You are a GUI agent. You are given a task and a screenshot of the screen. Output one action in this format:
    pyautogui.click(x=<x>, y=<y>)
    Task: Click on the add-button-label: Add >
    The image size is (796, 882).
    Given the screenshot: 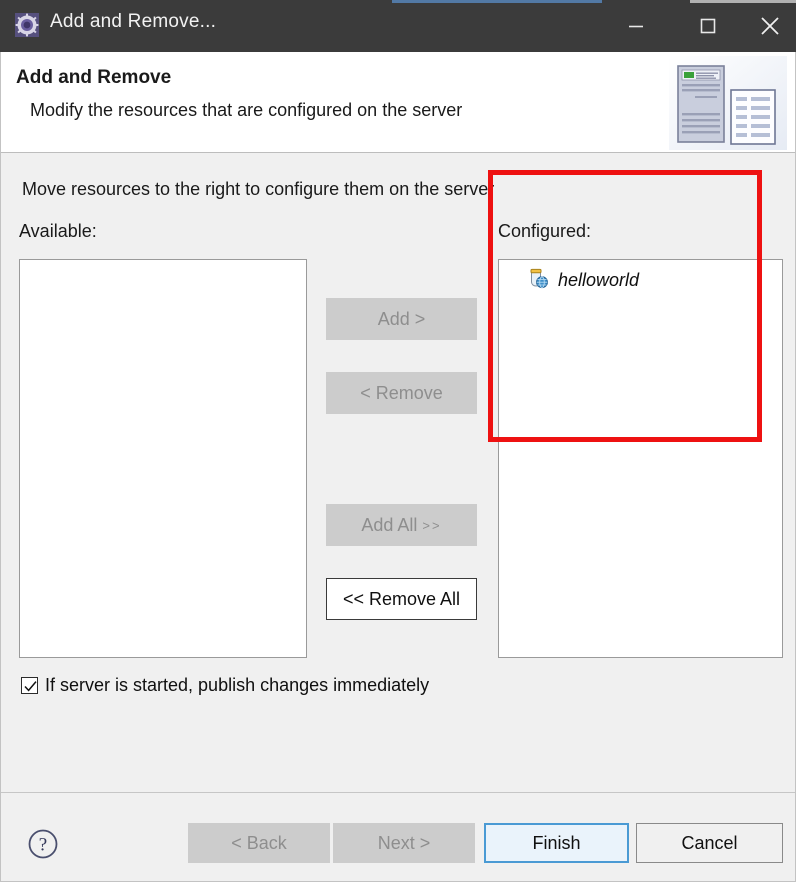 What is the action you would take?
    pyautogui.click(x=401, y=318)
    